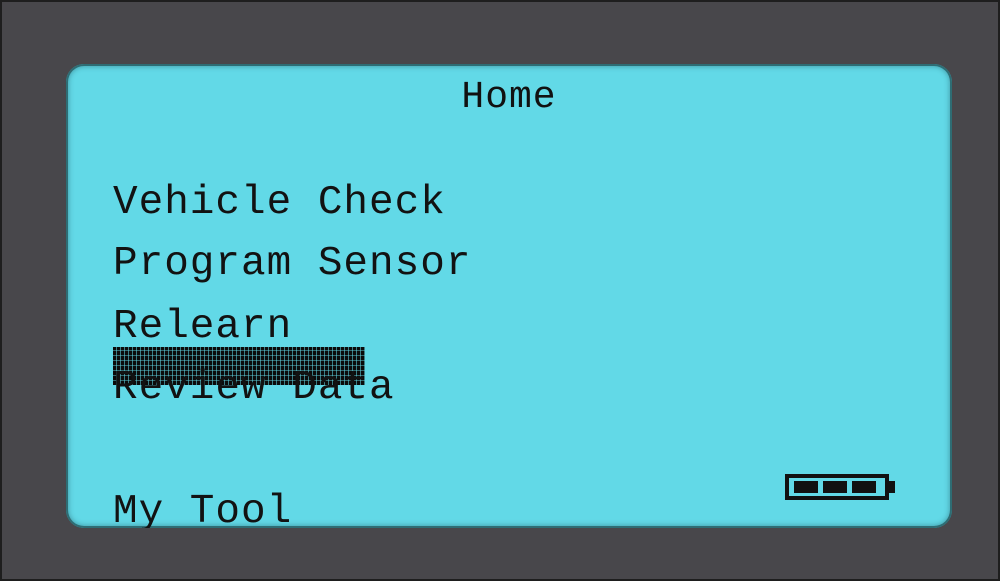  I want to click on menu-item-vehicle-check: Vehicle Check, so click(279, 203).